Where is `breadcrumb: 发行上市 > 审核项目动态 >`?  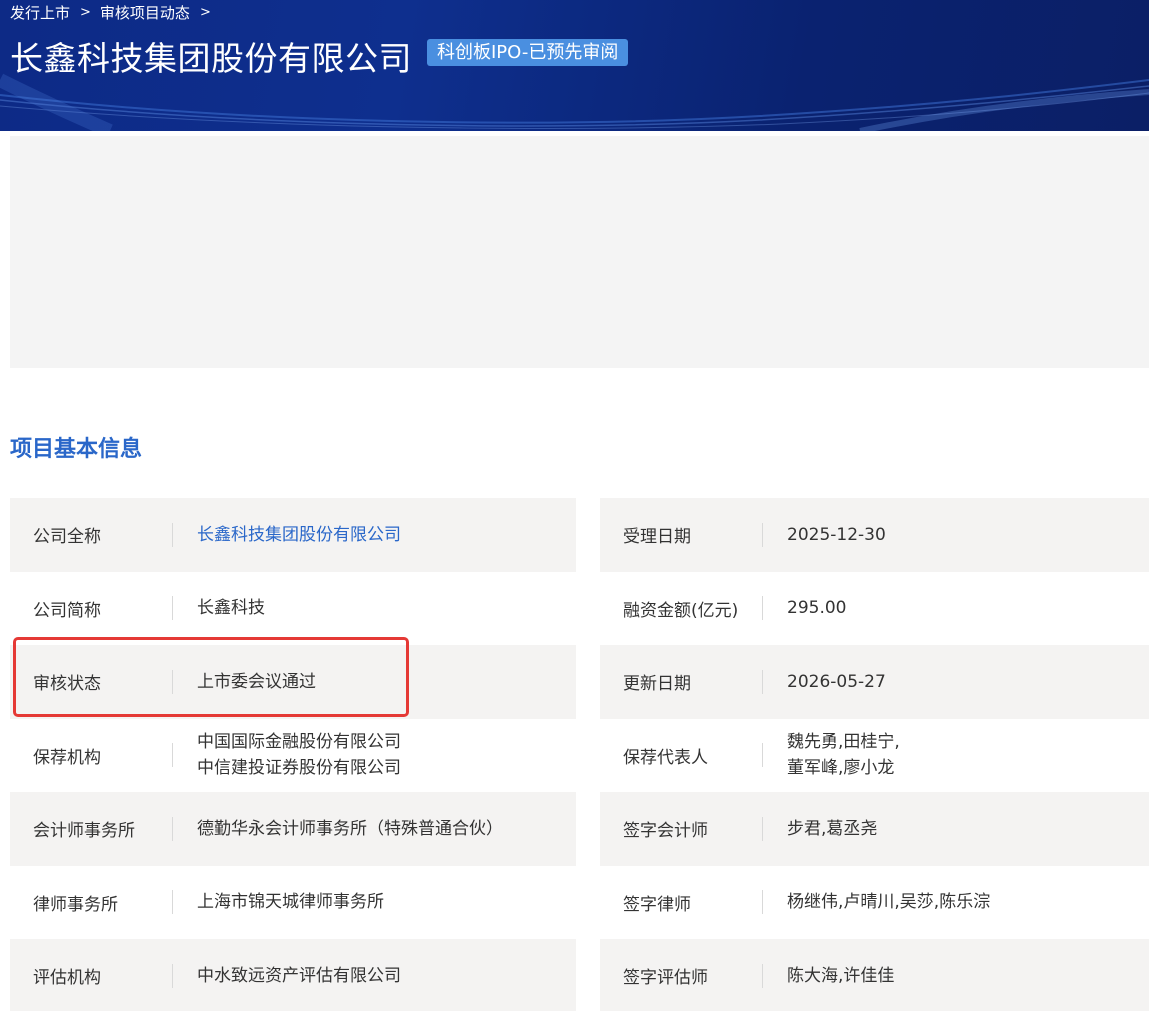
breadcrumb: 发行上市 > 审核项目动态 > is located at coordinates (115, 12).